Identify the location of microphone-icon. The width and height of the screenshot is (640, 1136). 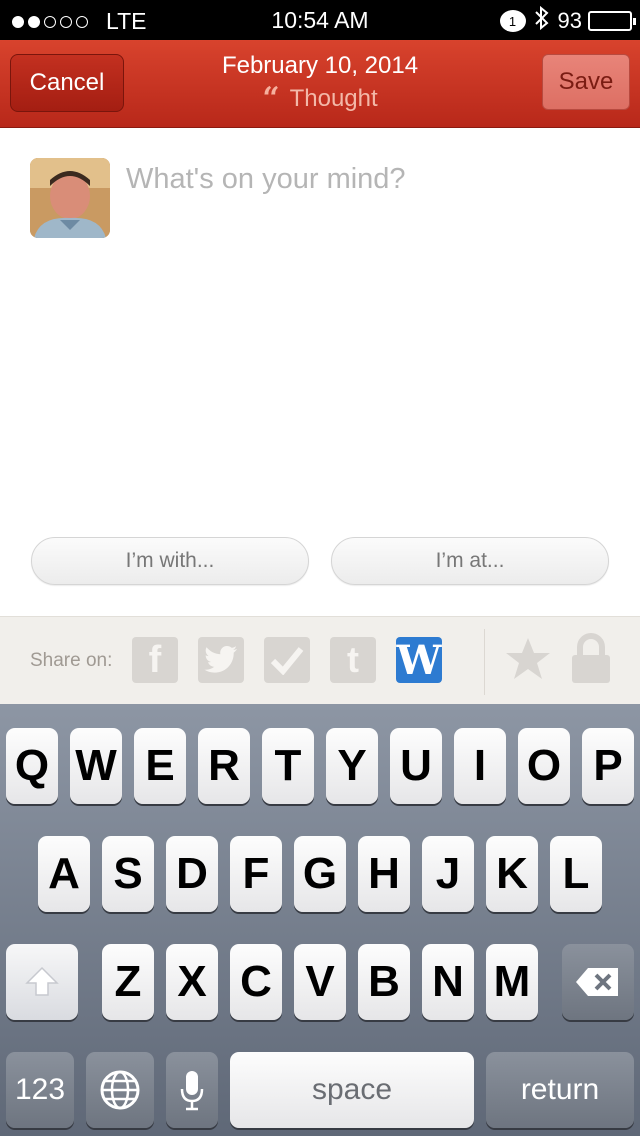
(192, 1091).